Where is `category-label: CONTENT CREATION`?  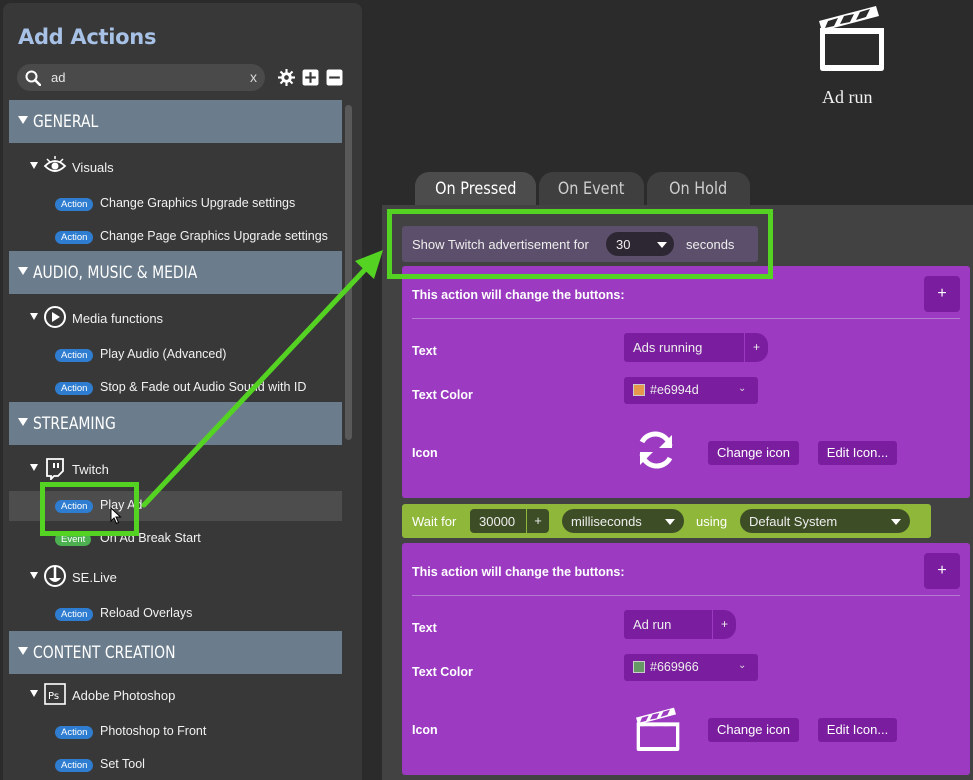
category-label: CONTENT CREATION is located at coordinates (104, 653).